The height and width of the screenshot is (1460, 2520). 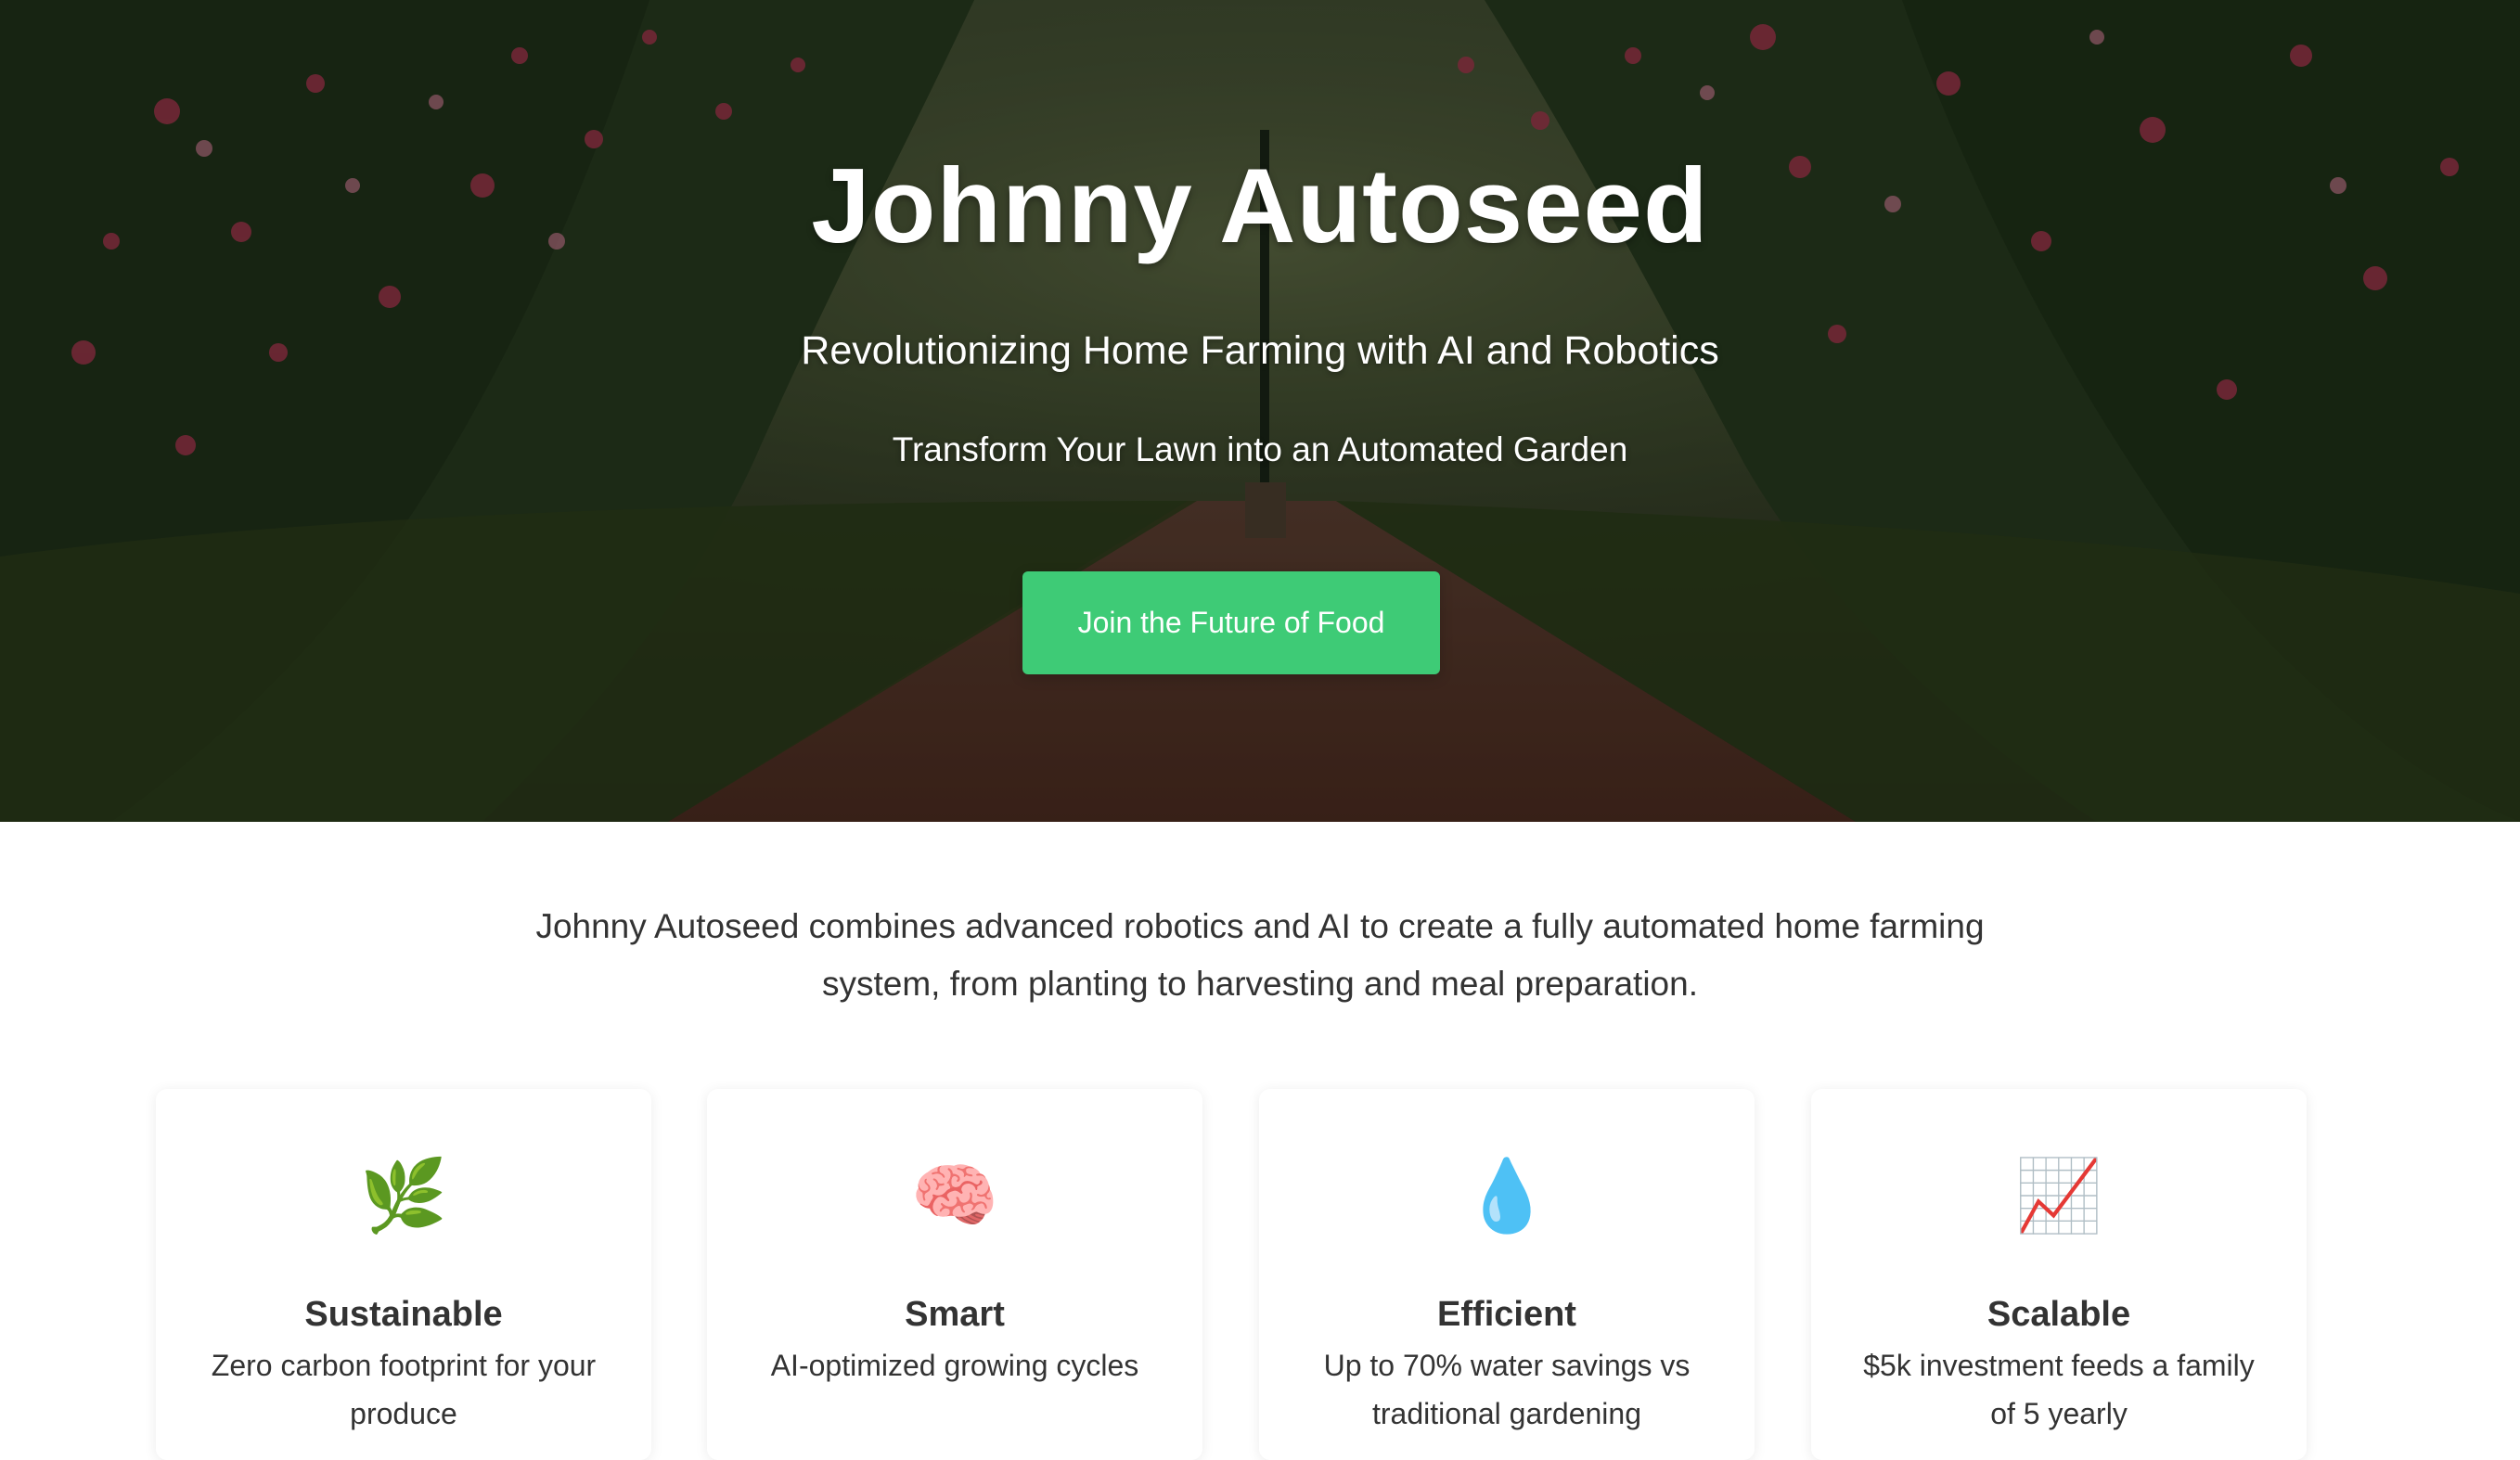 What do you see at coordinates (1260, 206) in the screenshot?
I see `hero-title: Johnny Autoseed` at bounding box center [1260, 206].